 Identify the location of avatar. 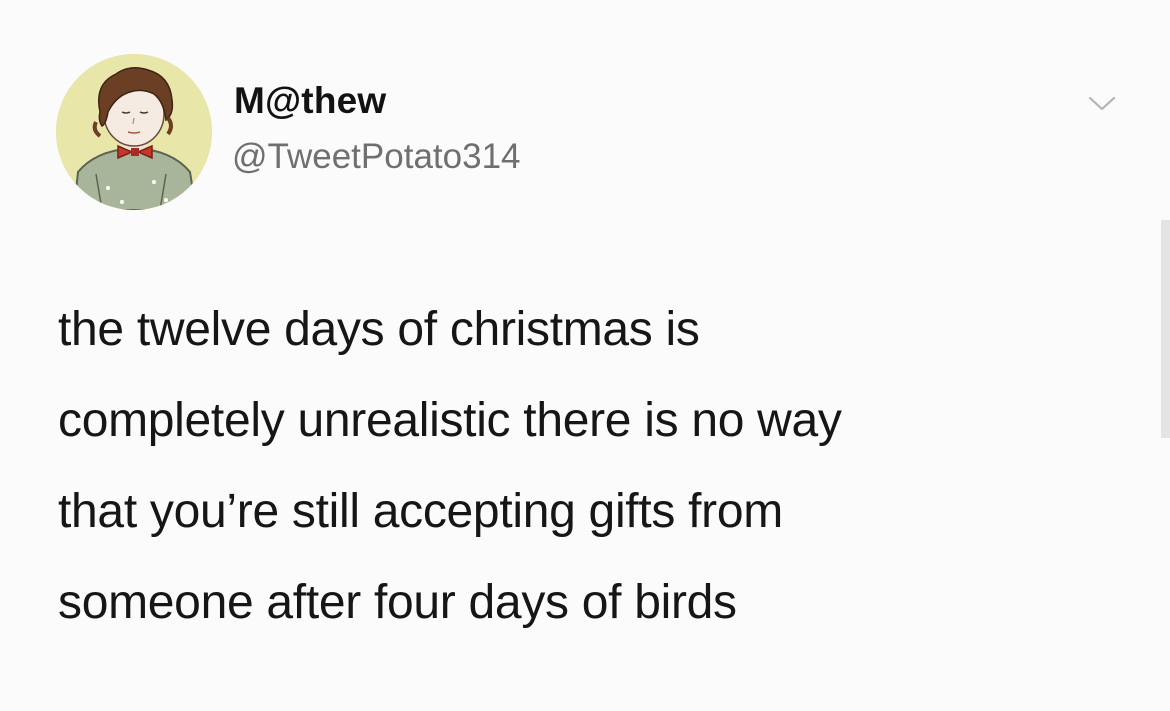
(134, 132).